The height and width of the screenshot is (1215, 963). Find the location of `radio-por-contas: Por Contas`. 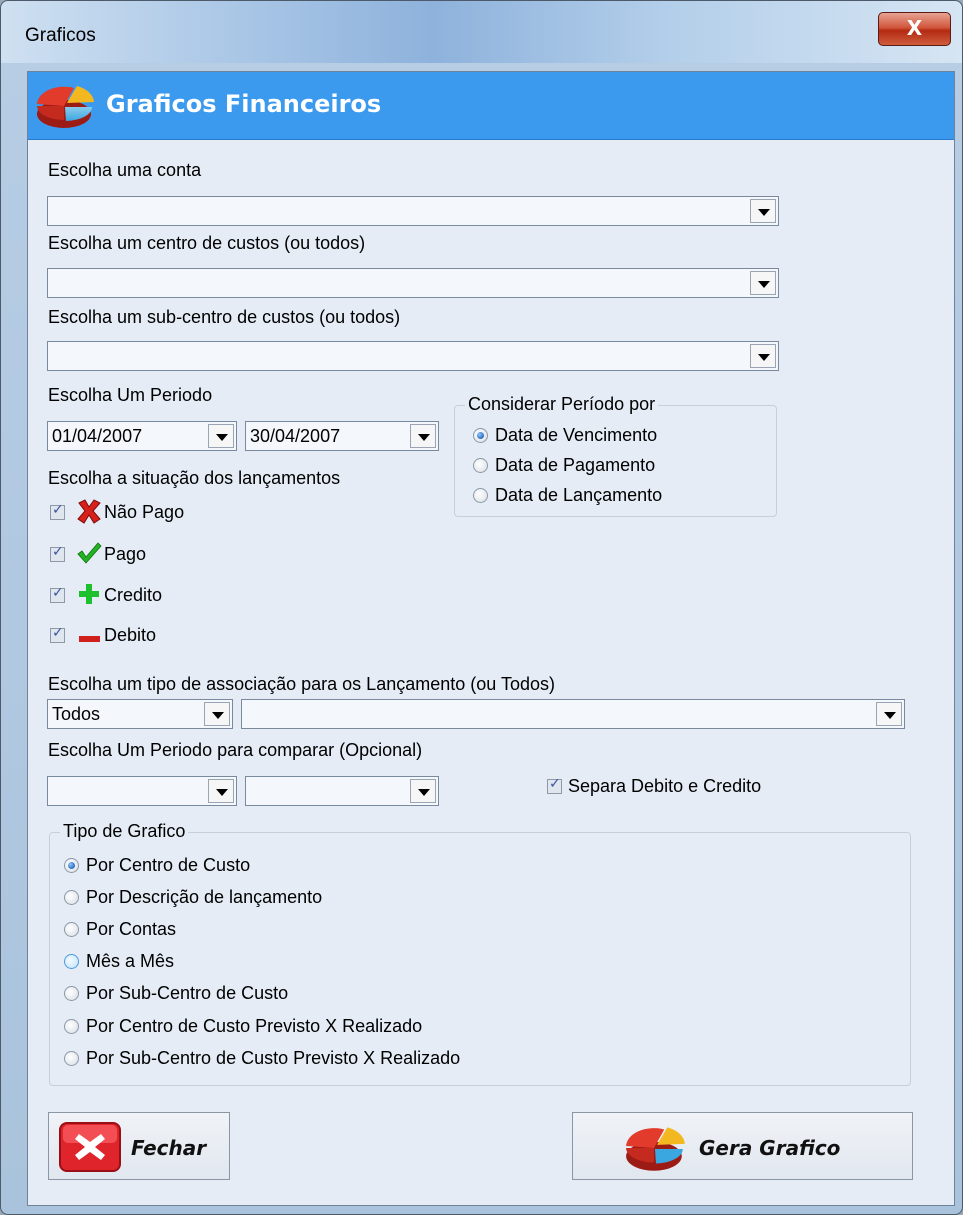

radio-por-contas: Por Contas is located at coordinates (120, 929).